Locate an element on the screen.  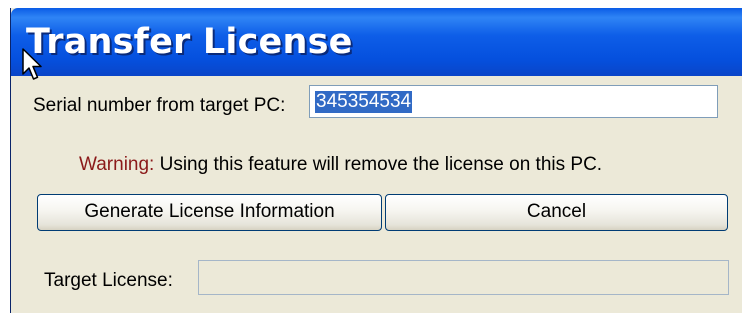
serial-number-label: Serial number from target PC: is located at coordinates (159, 105).